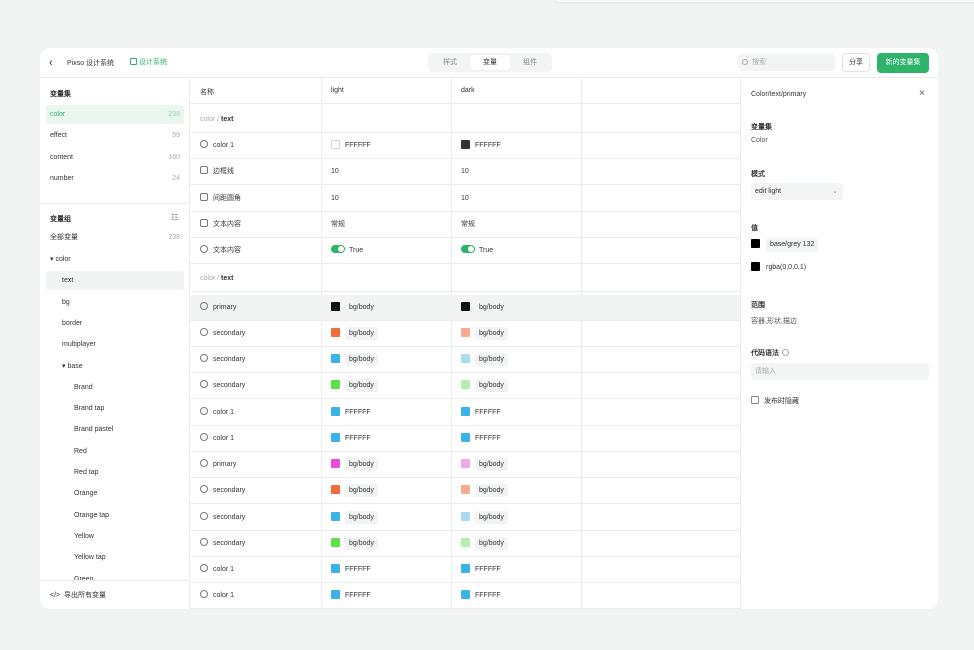 This screenshot has height=650, width=974. I want to click on collection-label: content, so click(61, 157).